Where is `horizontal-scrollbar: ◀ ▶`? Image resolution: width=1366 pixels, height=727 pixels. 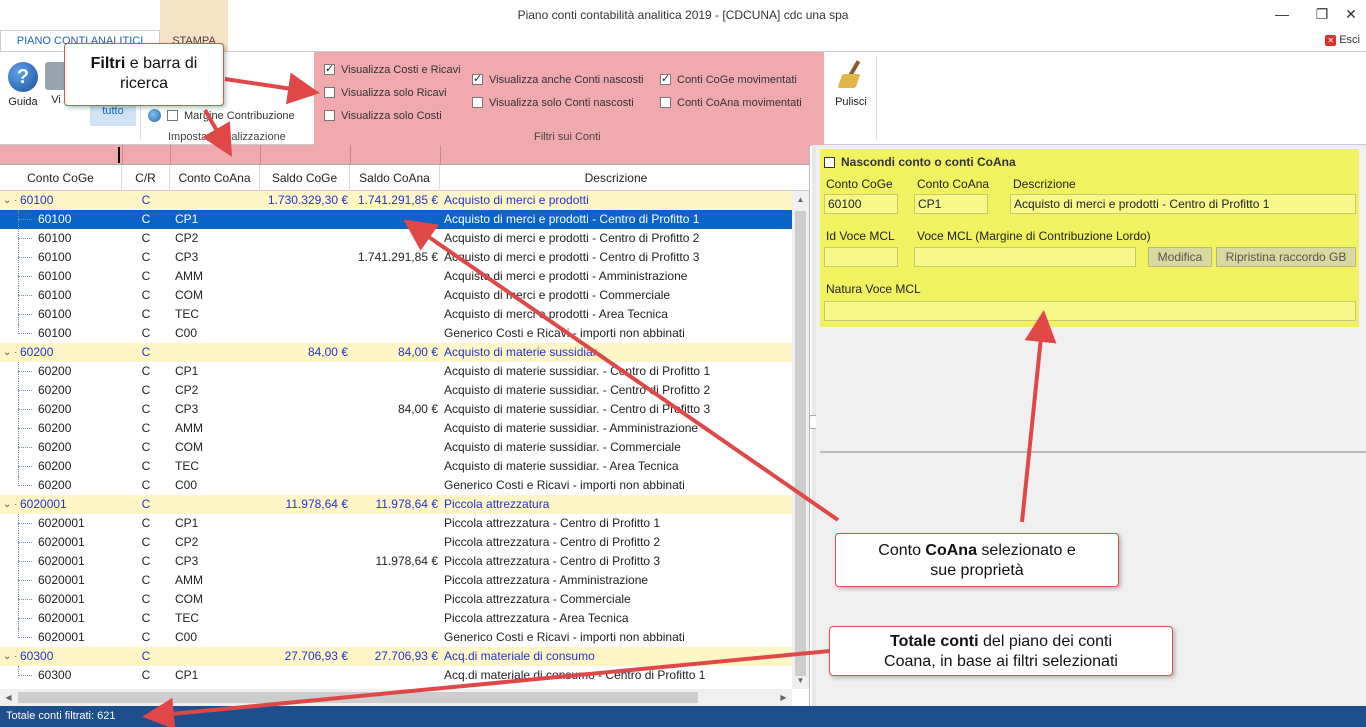 horizontal-scrollbar: ◀ ▶ is located at coordinates (396, 697).